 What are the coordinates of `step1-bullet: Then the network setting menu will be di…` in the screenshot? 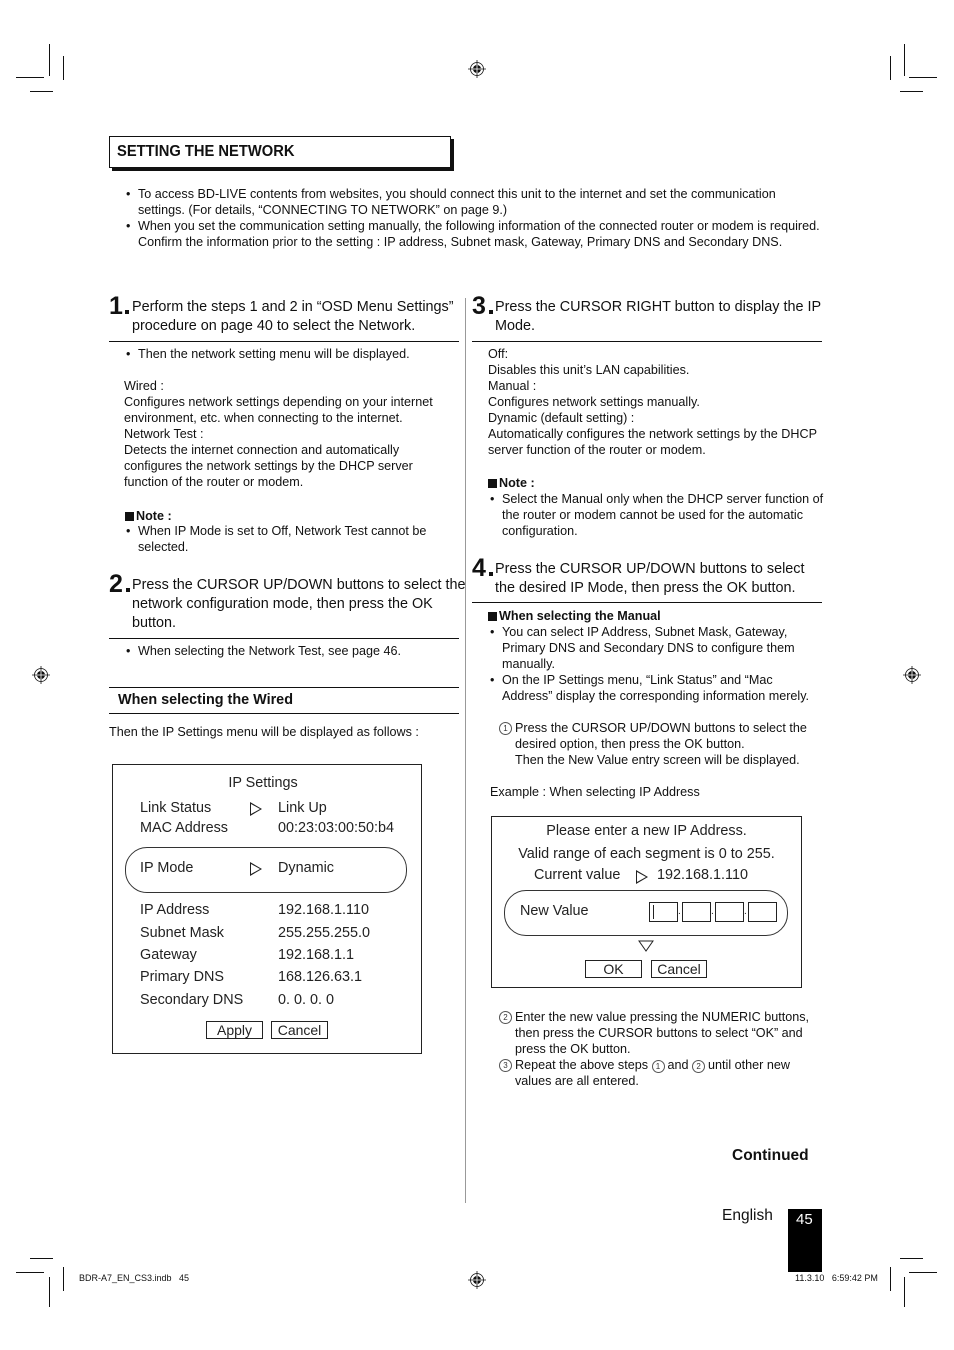 It's located at (291, 354).